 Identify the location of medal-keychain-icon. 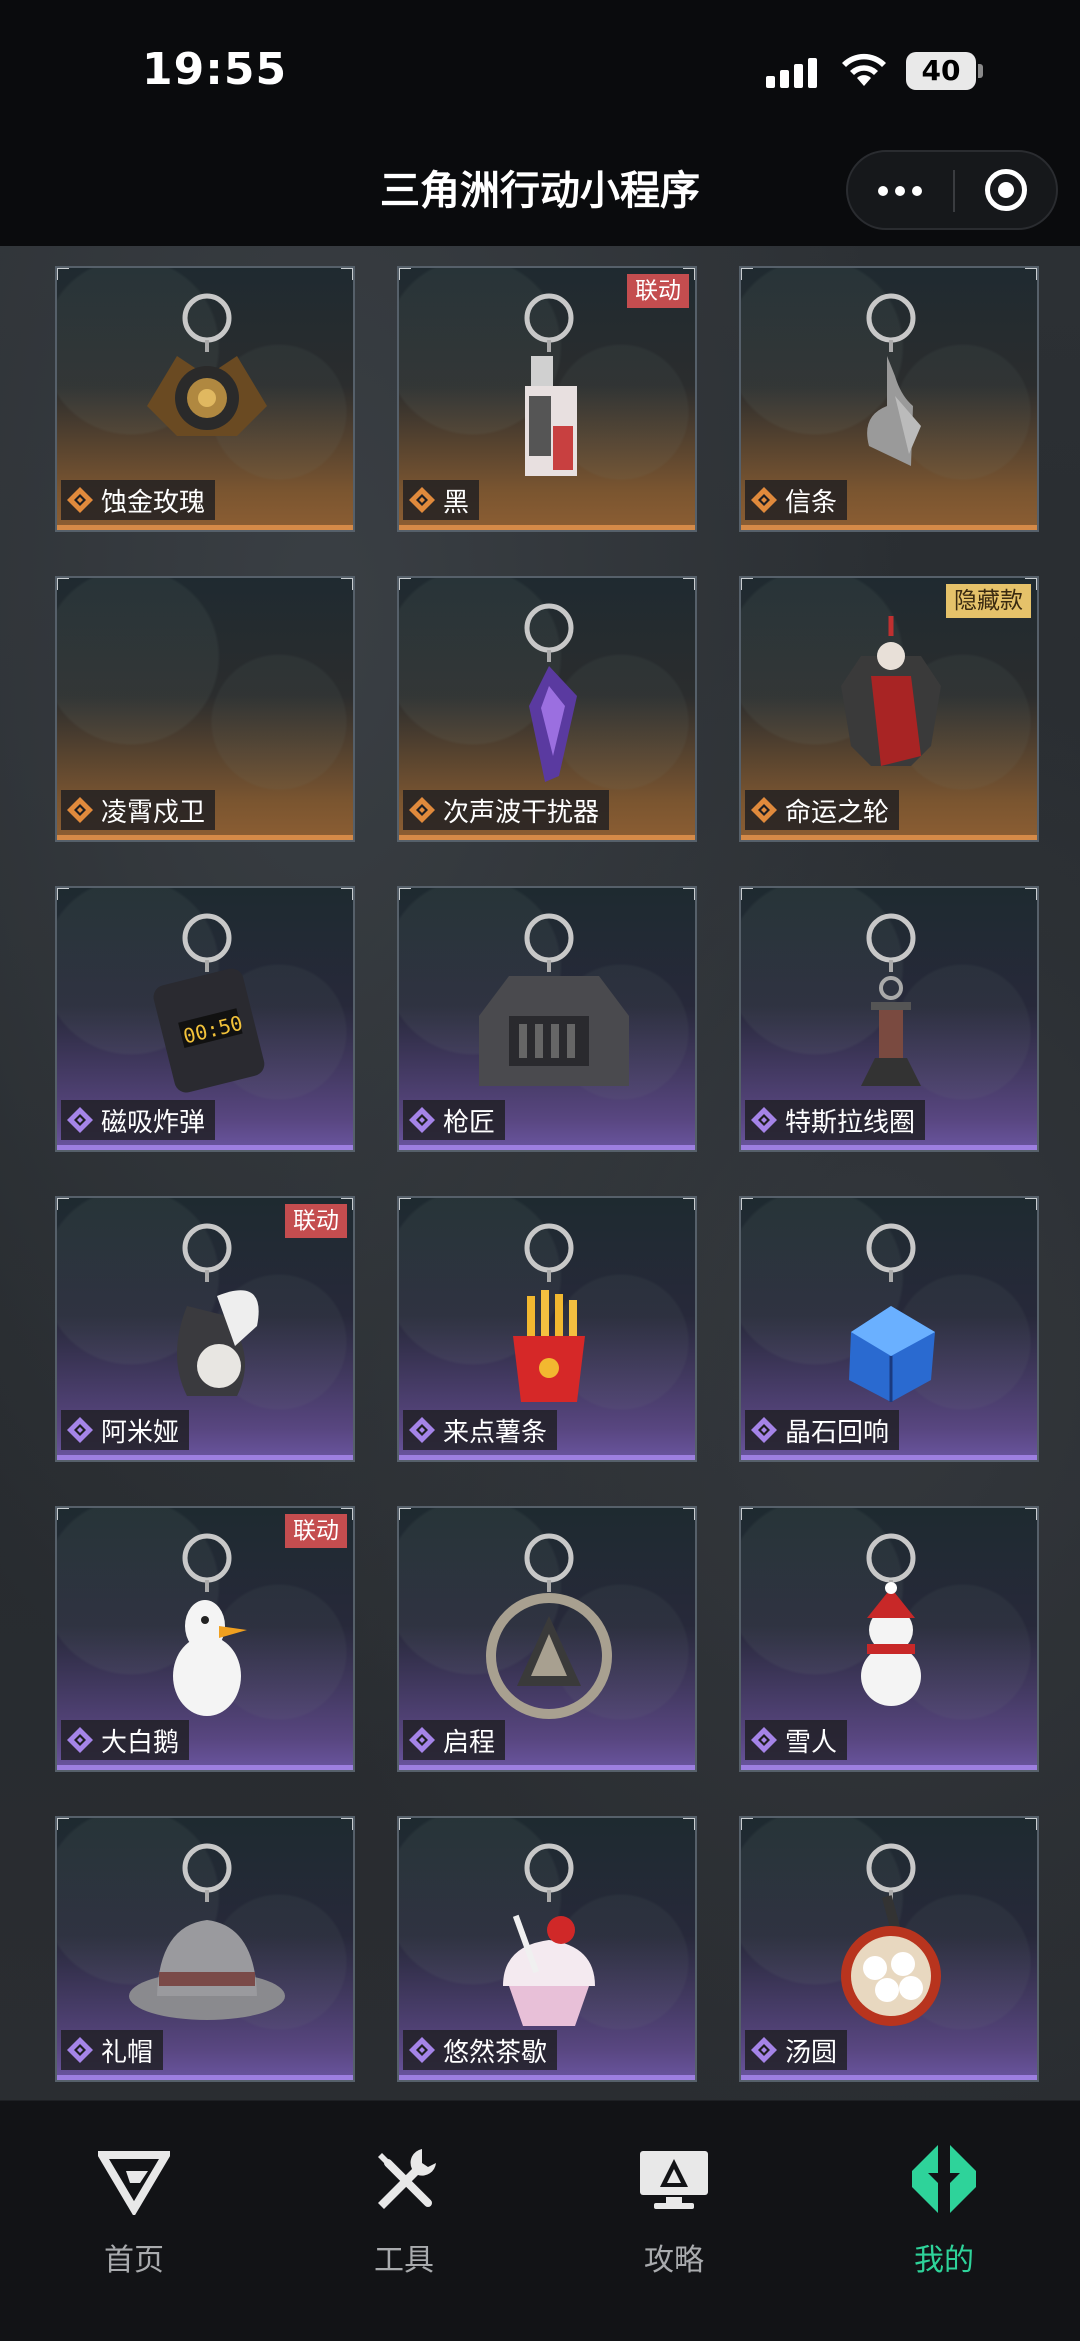
(549, 1626).